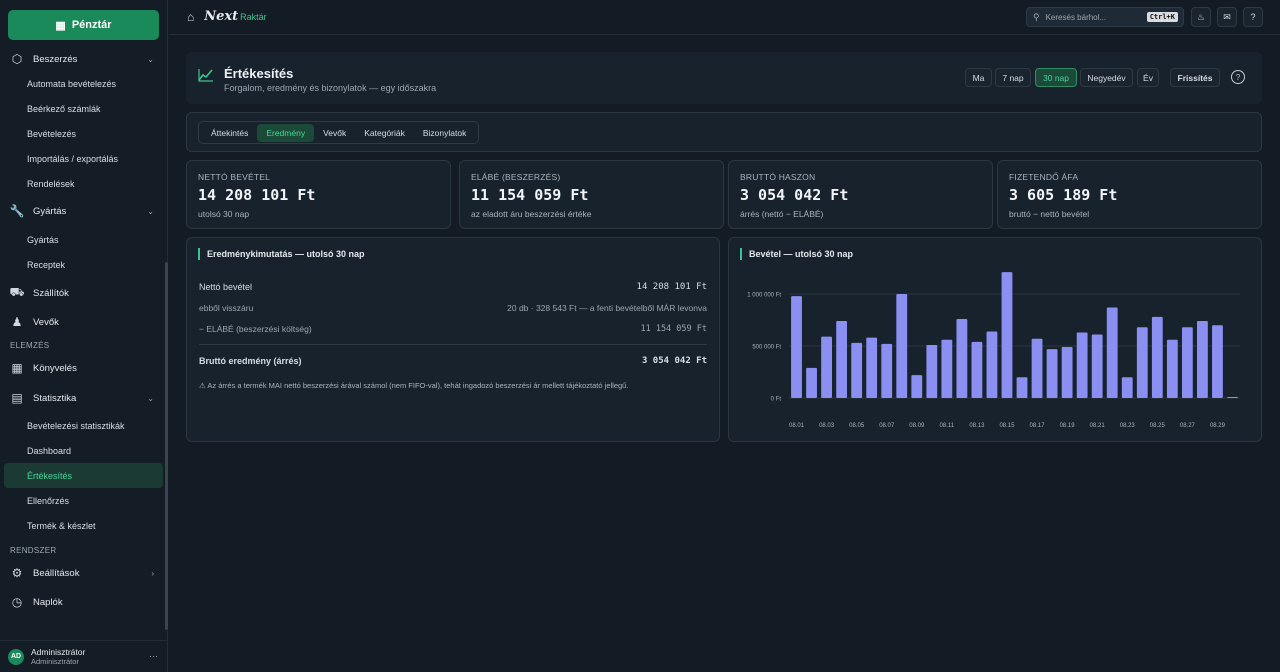 The width and height of the screenshot is (1280, 672). I want to click on bell-icon: ♨, so click(1201, 16).